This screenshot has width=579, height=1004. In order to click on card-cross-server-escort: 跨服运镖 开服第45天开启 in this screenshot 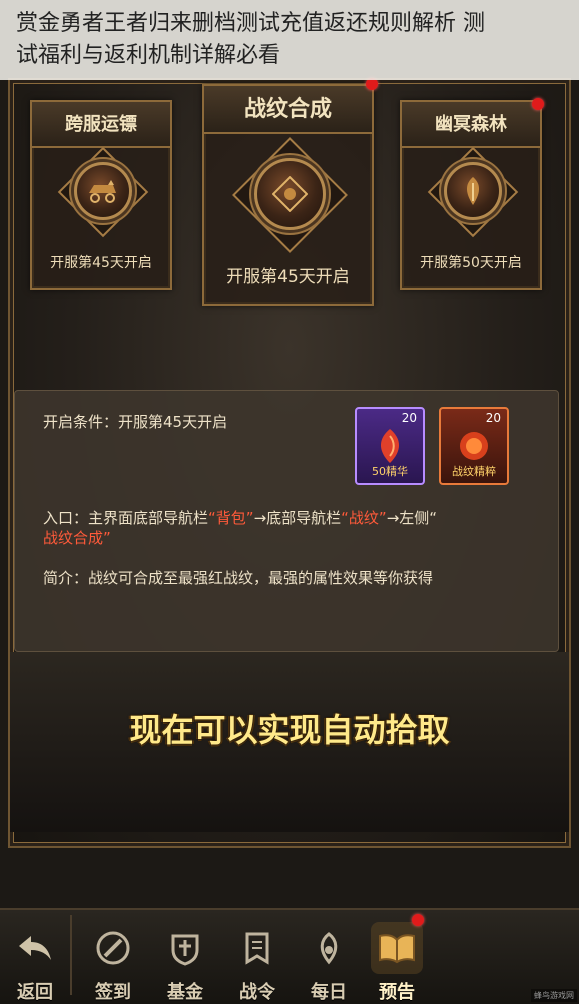, I will do `click(101, 195)`.